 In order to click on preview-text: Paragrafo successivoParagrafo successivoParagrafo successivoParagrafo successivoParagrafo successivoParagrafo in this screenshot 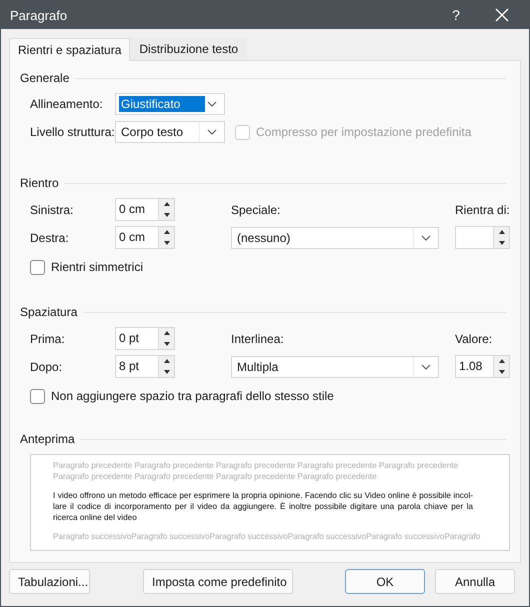, I will do `click(266, 536)`.